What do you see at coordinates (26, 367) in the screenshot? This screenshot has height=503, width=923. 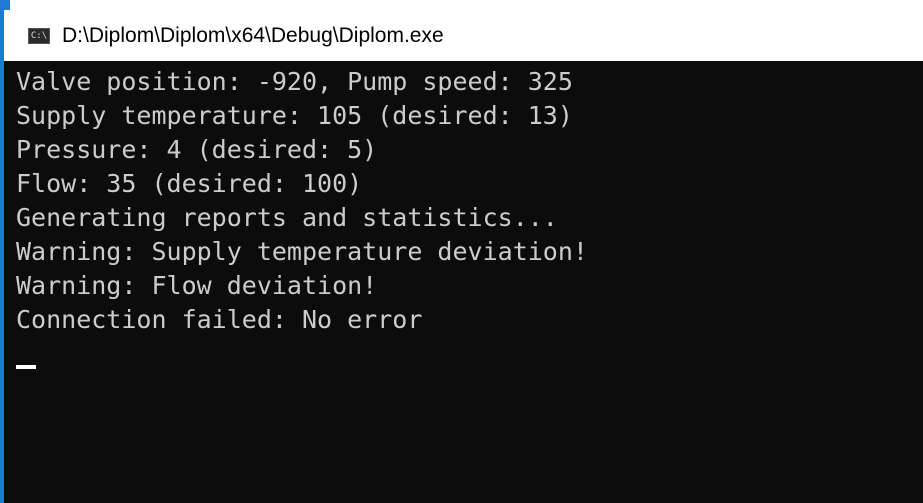 I see `text-cursor` at bounding box center [26, 367].